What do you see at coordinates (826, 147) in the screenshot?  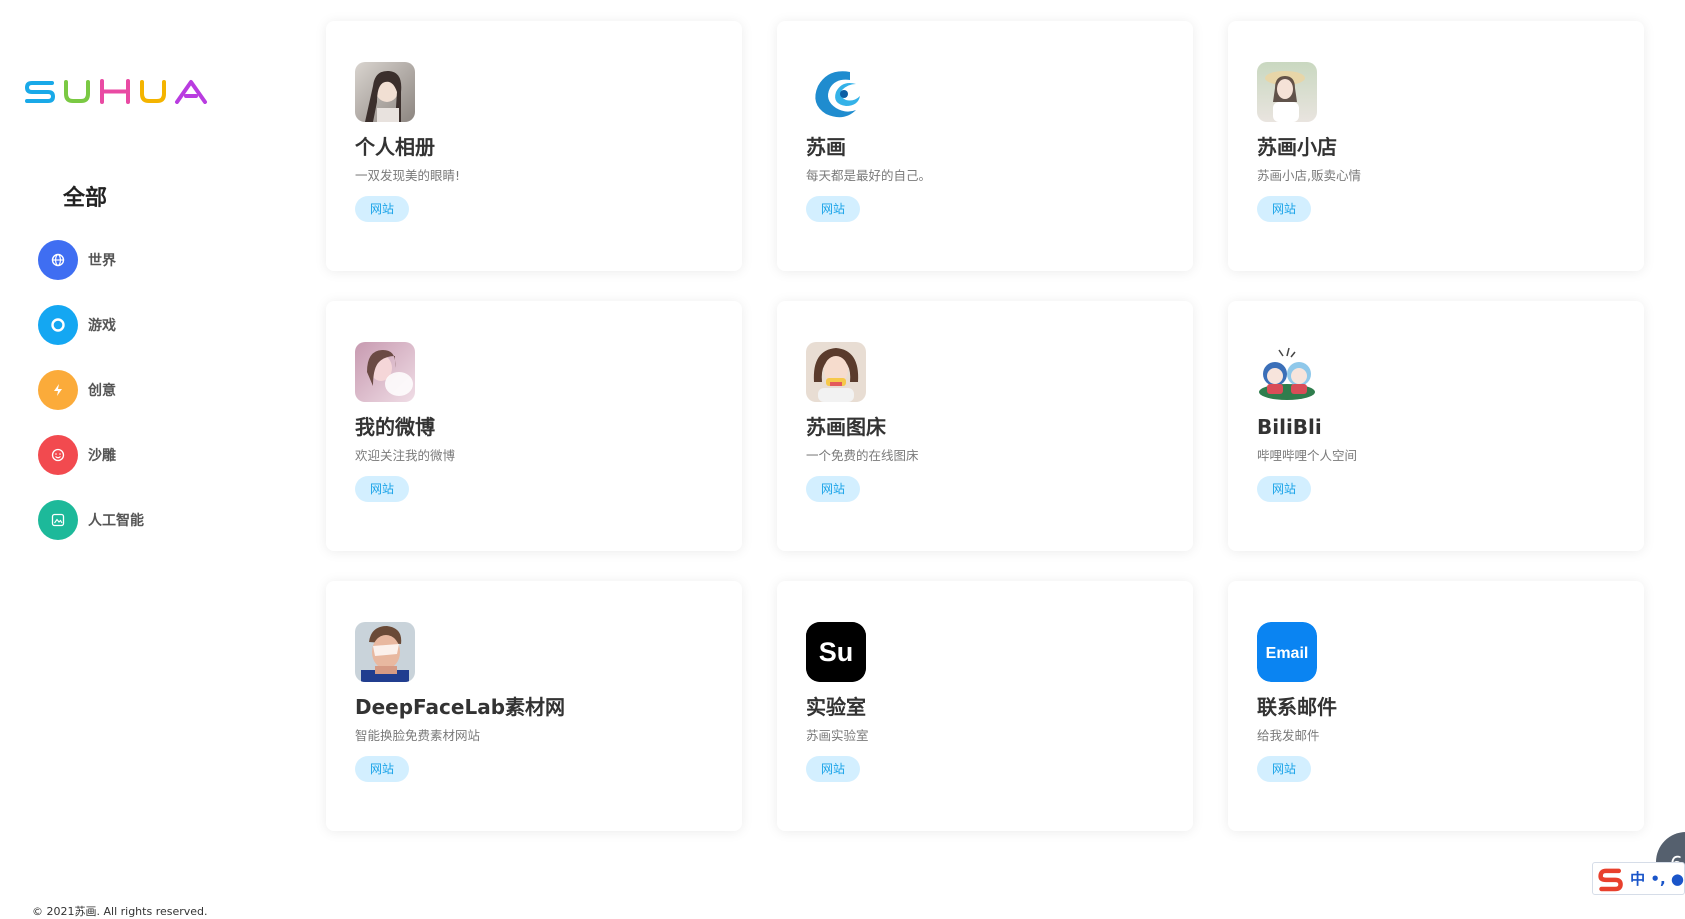 I see `card-title: 苏画` at bounding box center [826, 147].